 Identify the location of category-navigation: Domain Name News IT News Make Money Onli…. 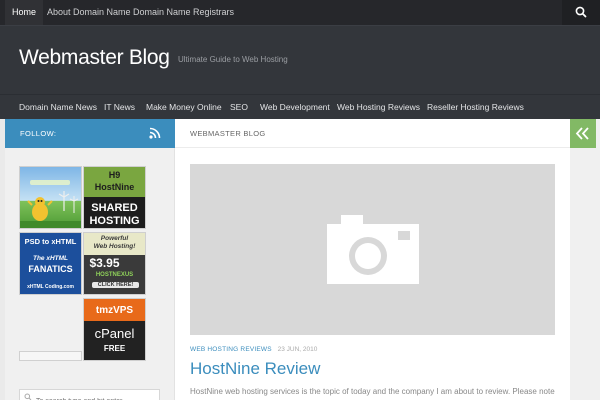
(300, 106).